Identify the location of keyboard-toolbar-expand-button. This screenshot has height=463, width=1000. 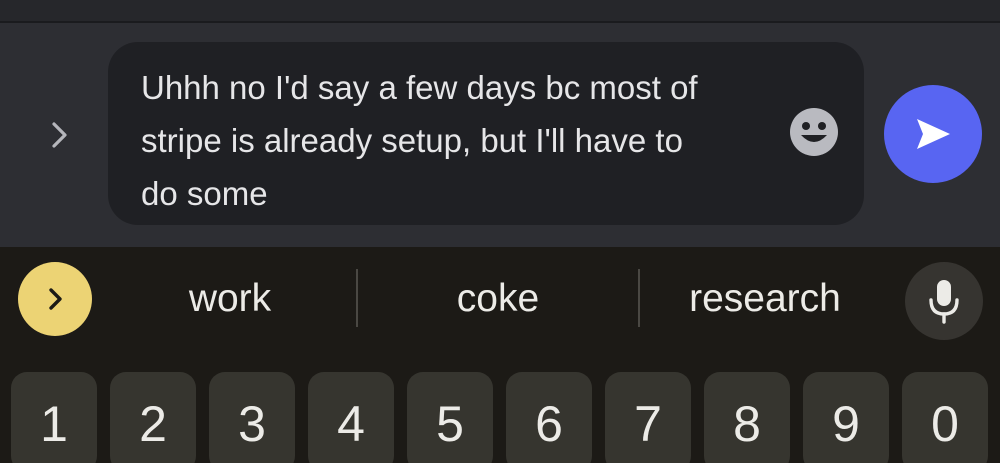
(55, 299).